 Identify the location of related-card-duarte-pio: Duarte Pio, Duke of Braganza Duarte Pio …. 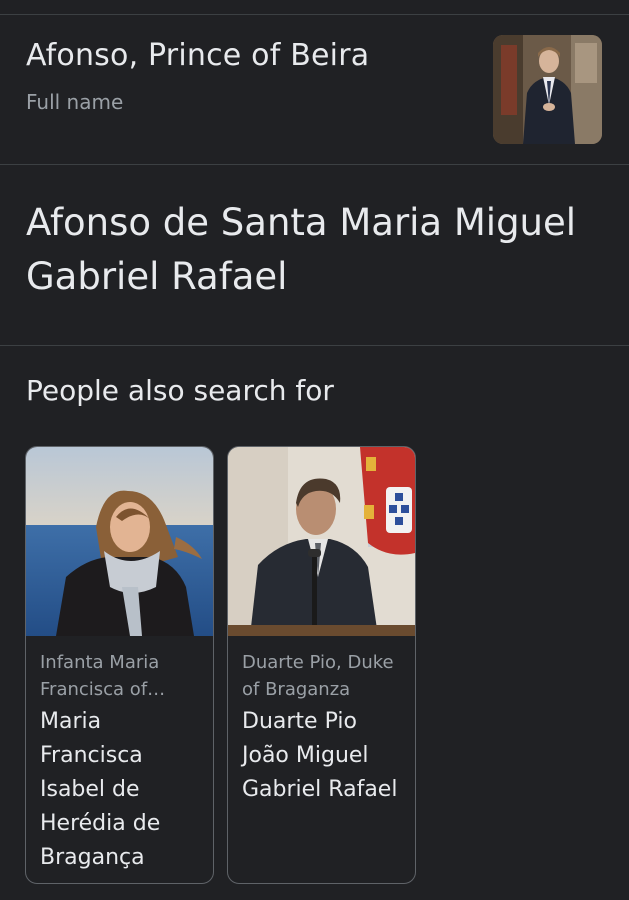
(321, 665).